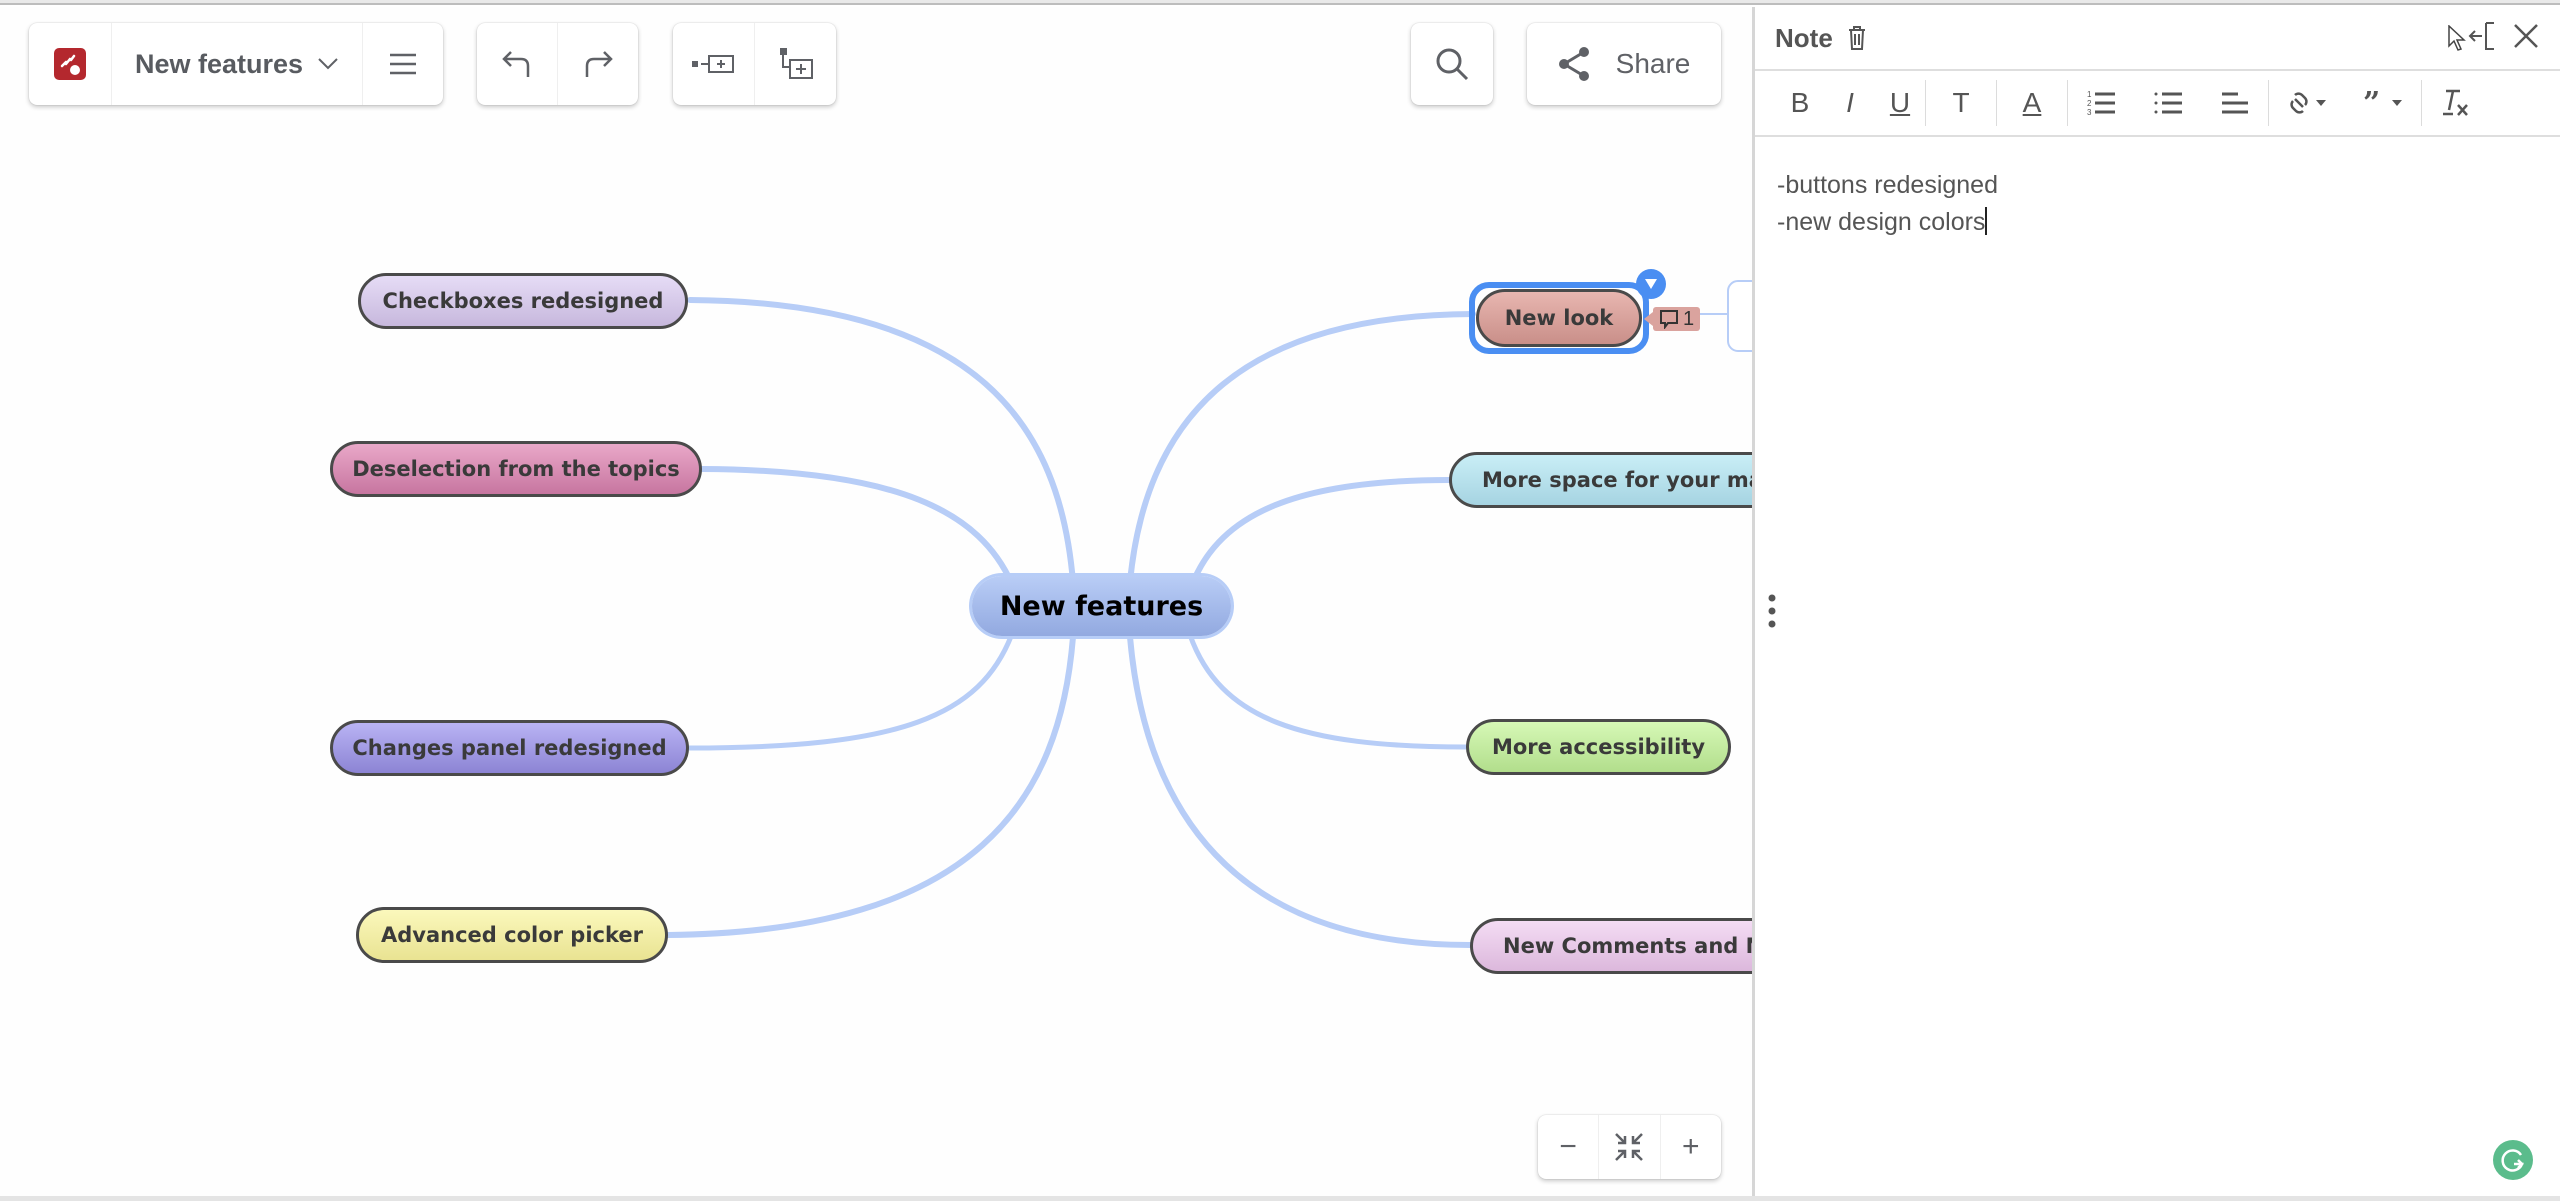 The height and width of the screenshot is (1201, 2560). I want to click on note-line: -buttons redesigned, so click(1887, 185).